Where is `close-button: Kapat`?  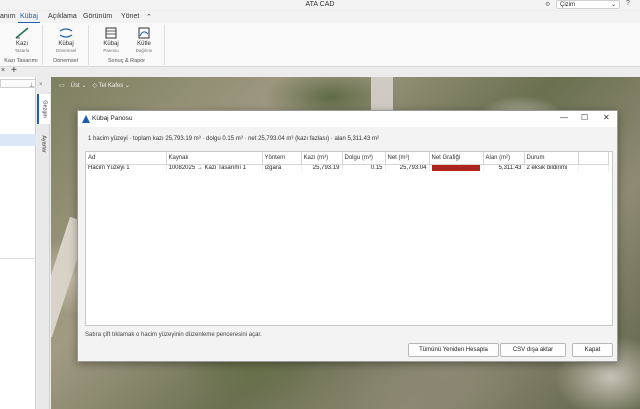 close-button: Kapat is located at coordinates (592, 350).